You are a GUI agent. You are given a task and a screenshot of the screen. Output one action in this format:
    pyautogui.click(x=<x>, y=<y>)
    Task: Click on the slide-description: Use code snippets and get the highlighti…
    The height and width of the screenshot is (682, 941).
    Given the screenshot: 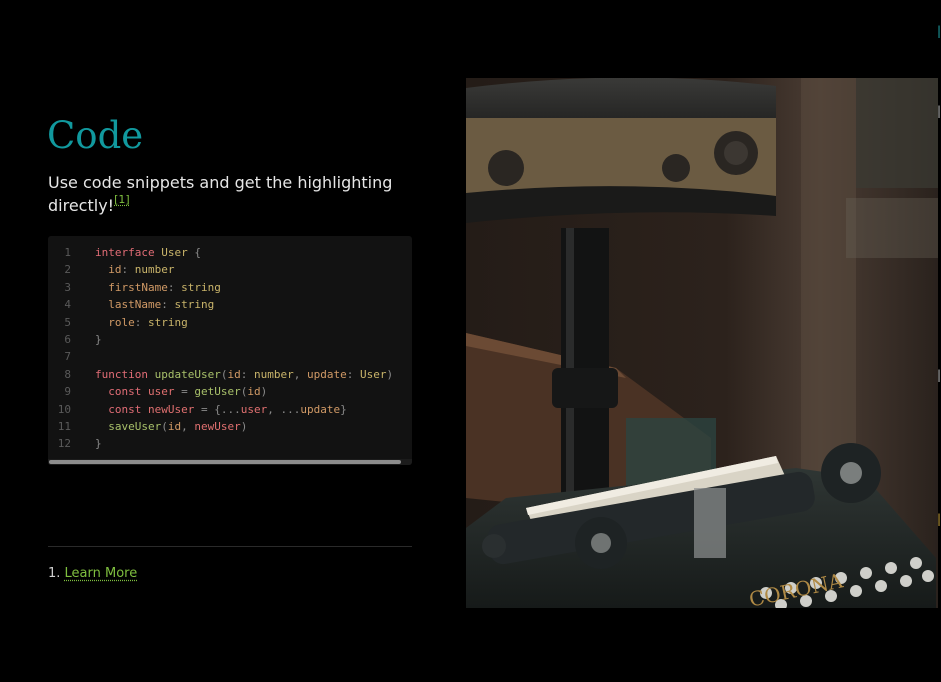 What is the action you would take?
    pyautogui.click(x=228, y=194)
    